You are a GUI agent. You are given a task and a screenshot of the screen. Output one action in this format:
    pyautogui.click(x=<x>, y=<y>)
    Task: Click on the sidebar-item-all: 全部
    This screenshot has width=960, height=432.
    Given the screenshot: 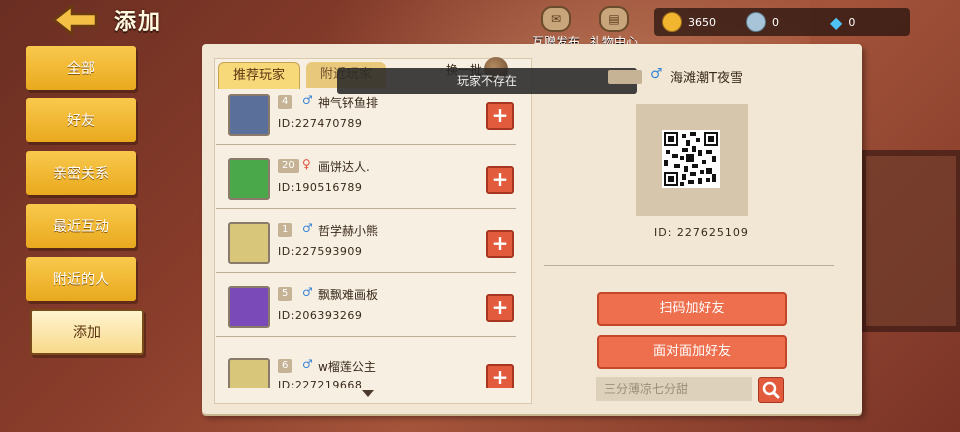 What is the action you would take?
    pyautogui.click(x=81, y=68)
    